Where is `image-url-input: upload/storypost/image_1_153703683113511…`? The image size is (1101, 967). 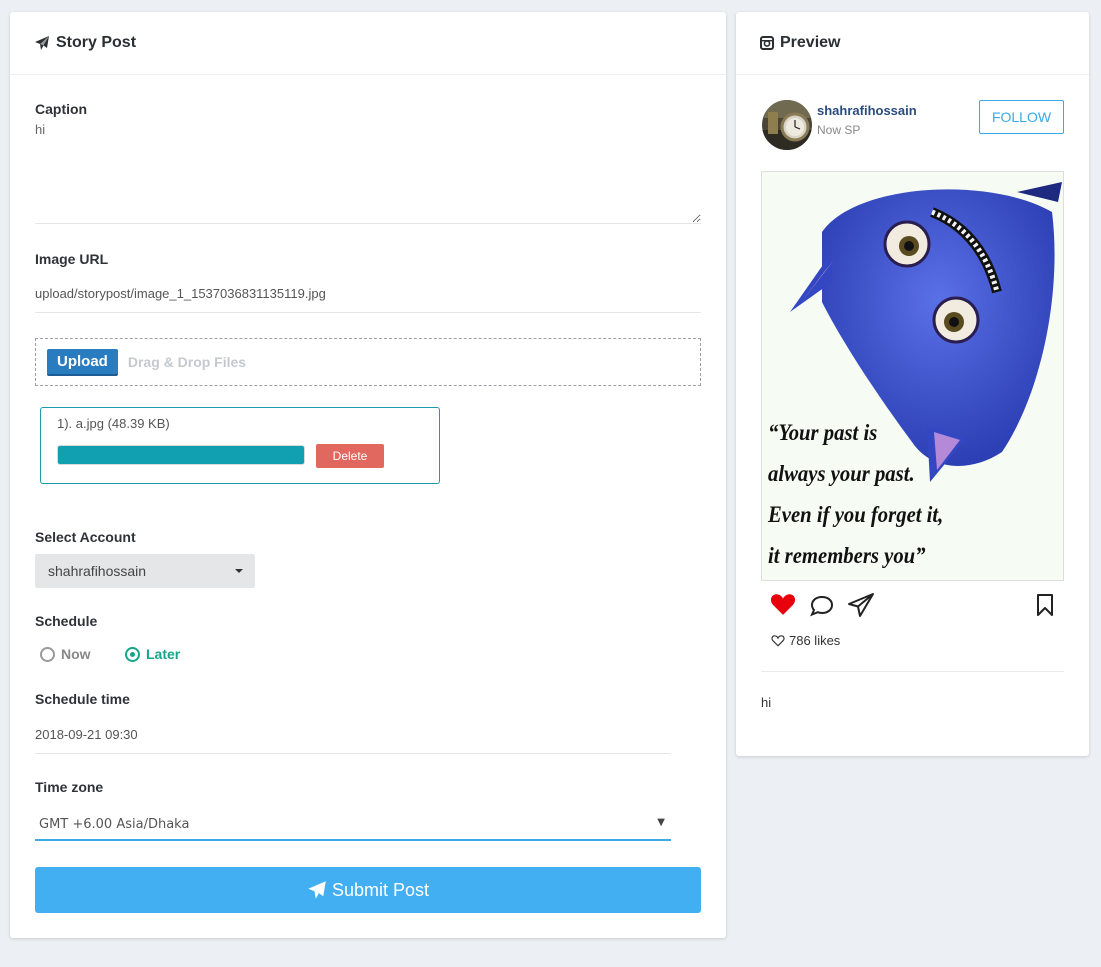
image-url-input: upload/storypost/image_1_153703683113511… is located at coordinates (368, 299).